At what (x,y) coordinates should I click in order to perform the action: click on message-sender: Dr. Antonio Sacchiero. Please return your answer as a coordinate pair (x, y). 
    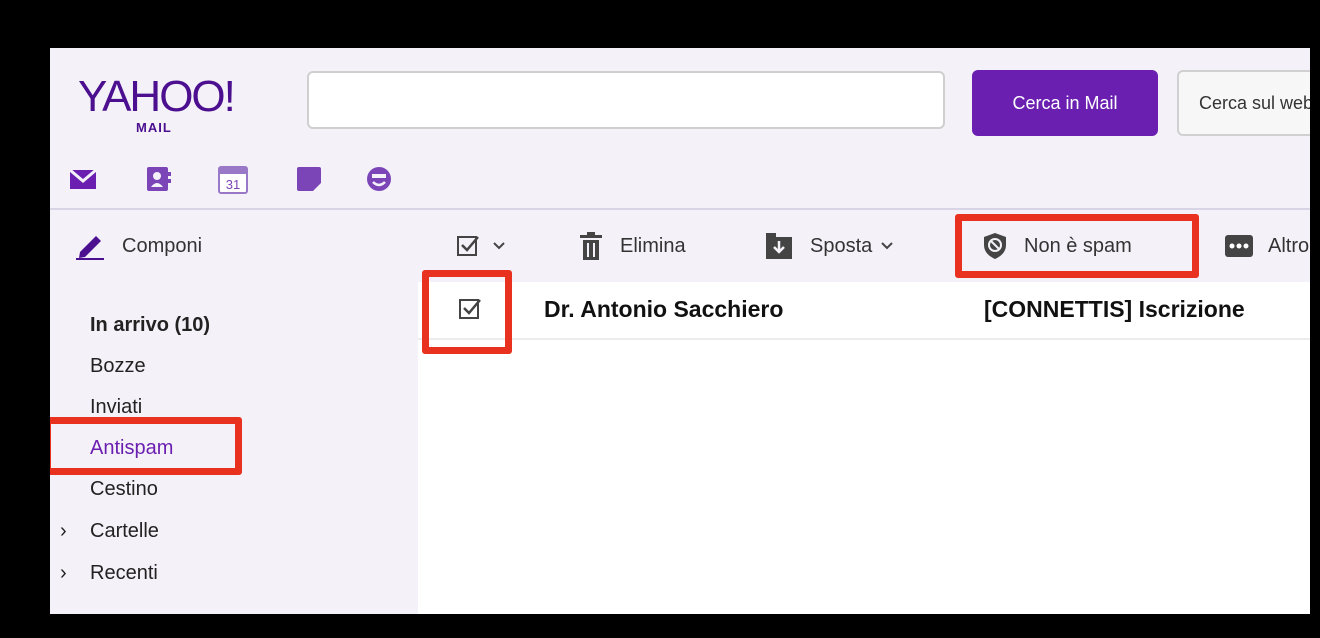
    Looking at the image, I should click on (664, 309).